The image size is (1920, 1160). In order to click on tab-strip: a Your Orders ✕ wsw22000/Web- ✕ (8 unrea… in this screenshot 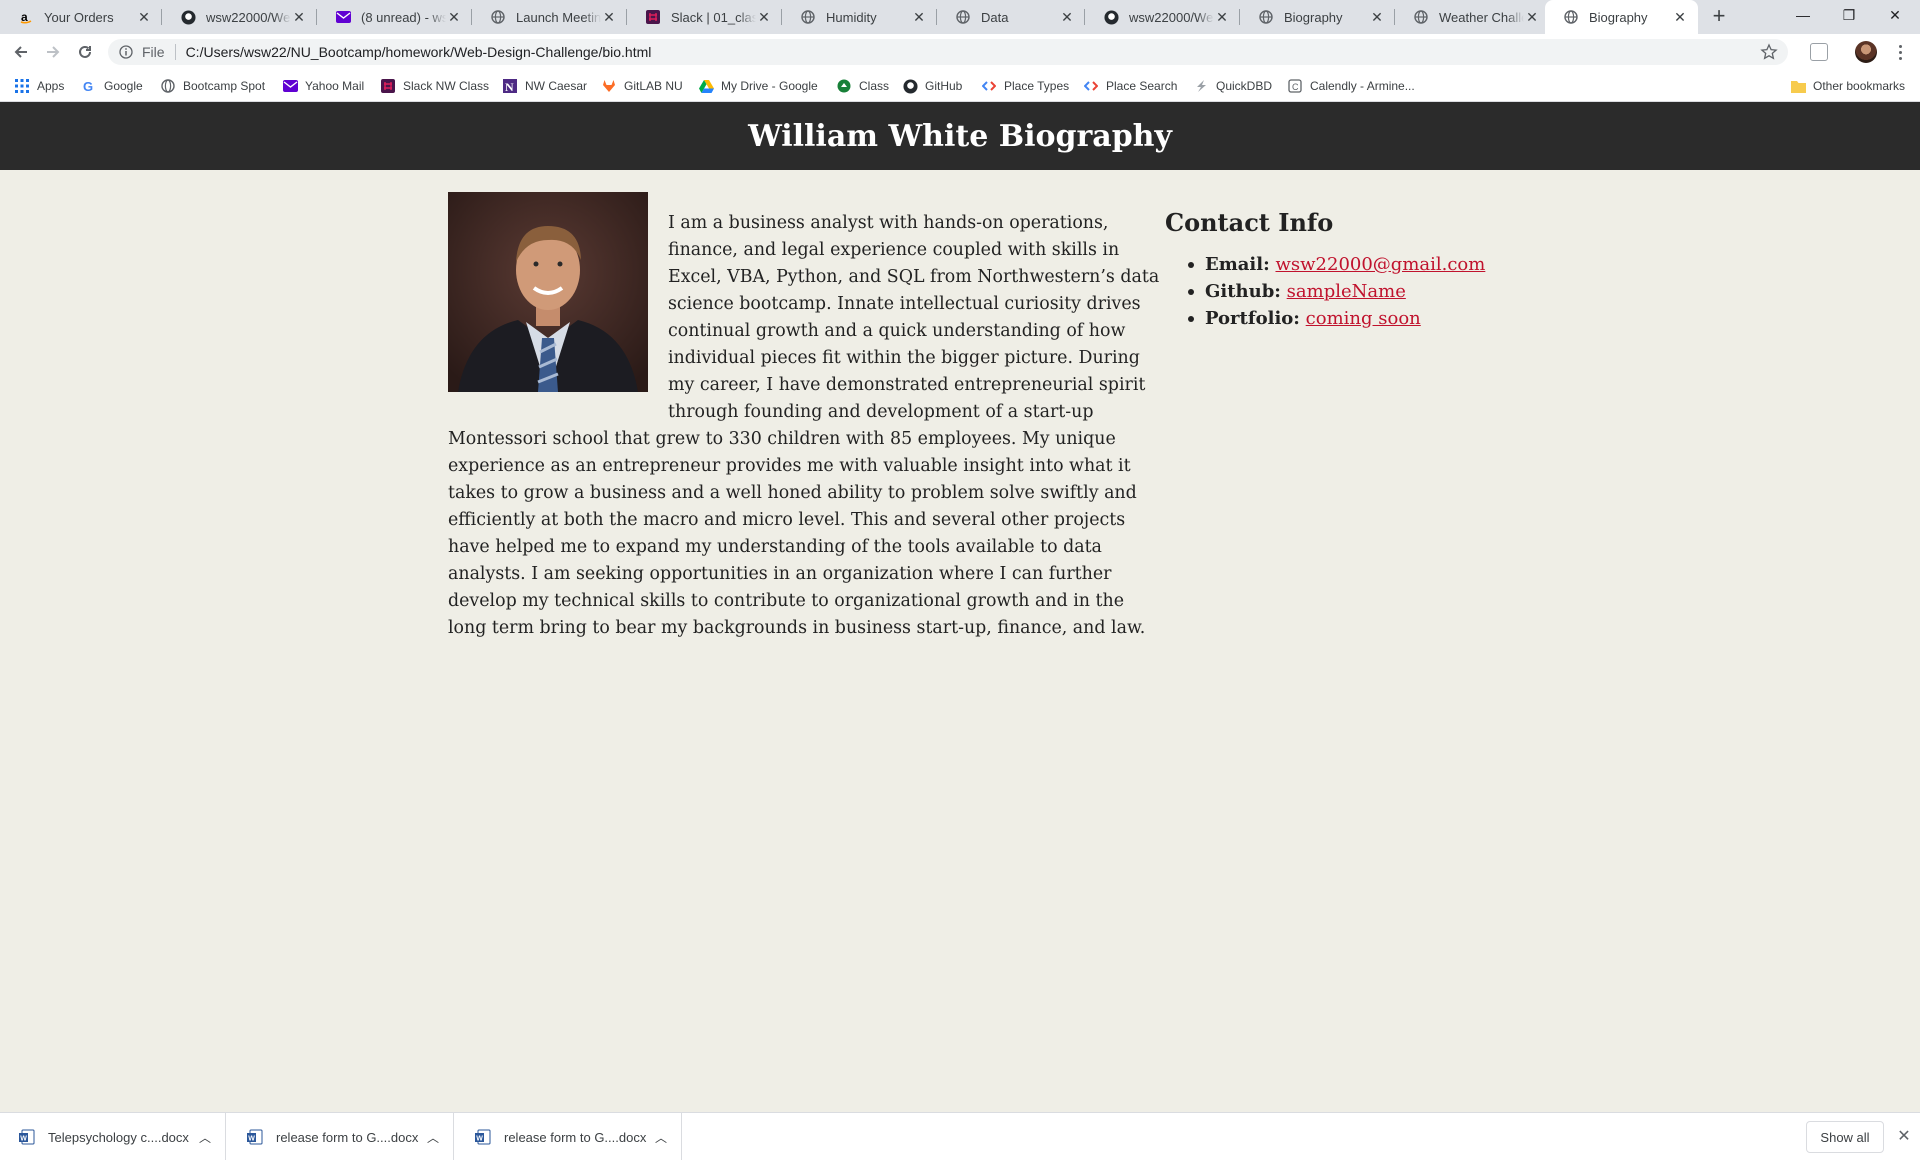, I will do `click(960, 17)`.